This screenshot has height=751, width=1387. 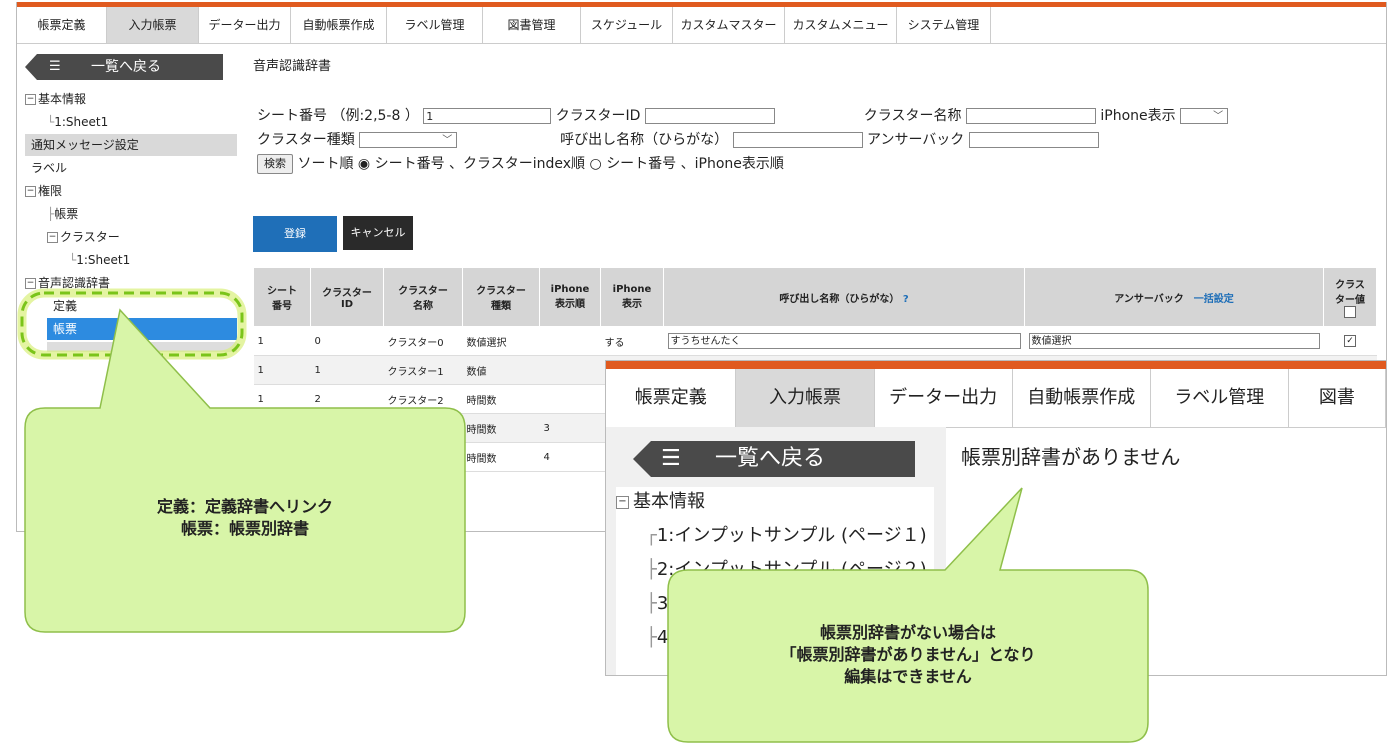 I want to click on callout-right-text: 帳票別辞書がない場合は 「帳票別辞書がありません」となり 編集はできません, so click(x=908, y=654).